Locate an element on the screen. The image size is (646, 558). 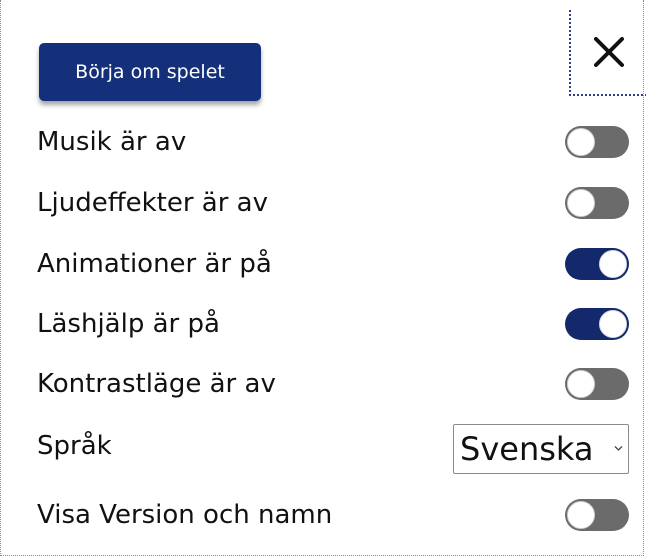
contrast-mode-toggle is located at coordinates (597, 384).